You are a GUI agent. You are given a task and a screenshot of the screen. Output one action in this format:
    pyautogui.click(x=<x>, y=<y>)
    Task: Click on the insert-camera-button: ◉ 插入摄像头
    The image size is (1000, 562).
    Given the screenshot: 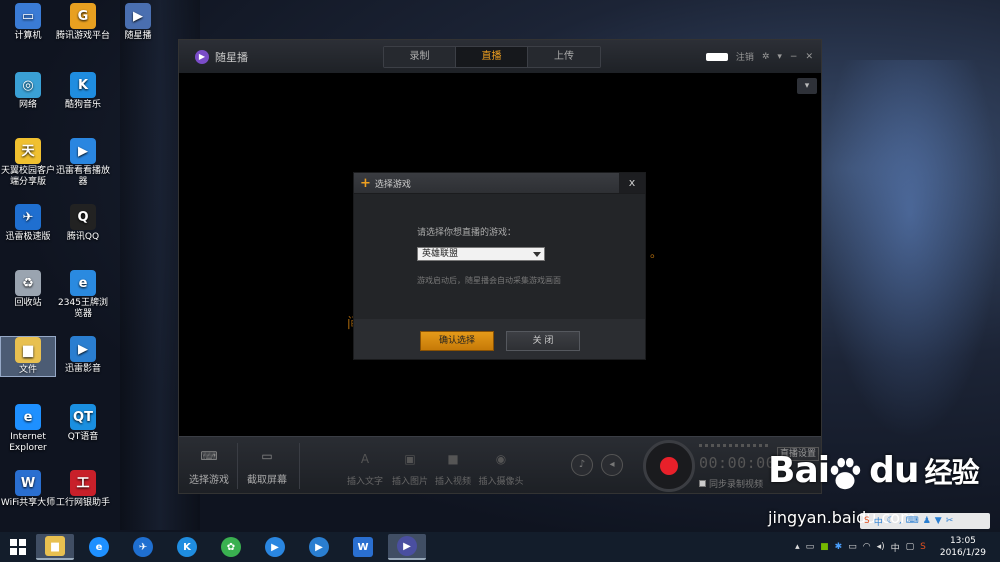 What is the action you would take?
    pyautogui.click(x=501, y=469)
    